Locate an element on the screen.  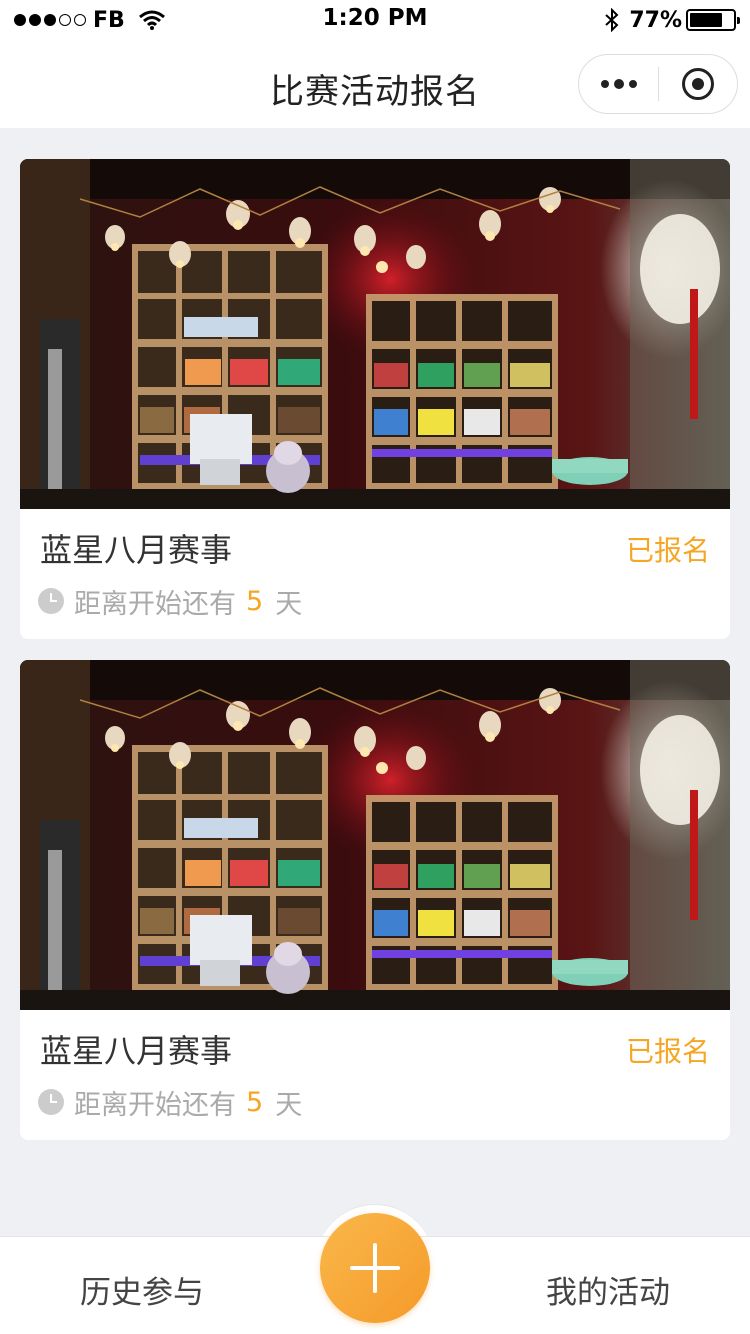
mini-program-capsule is located at coordinates (658, 84).